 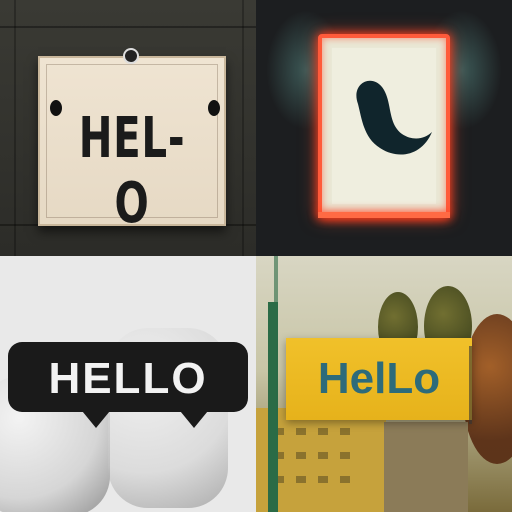 What do you see at coordinates (426, 467) in the screenshot?
I see `building` at bounding box center [426, 467].